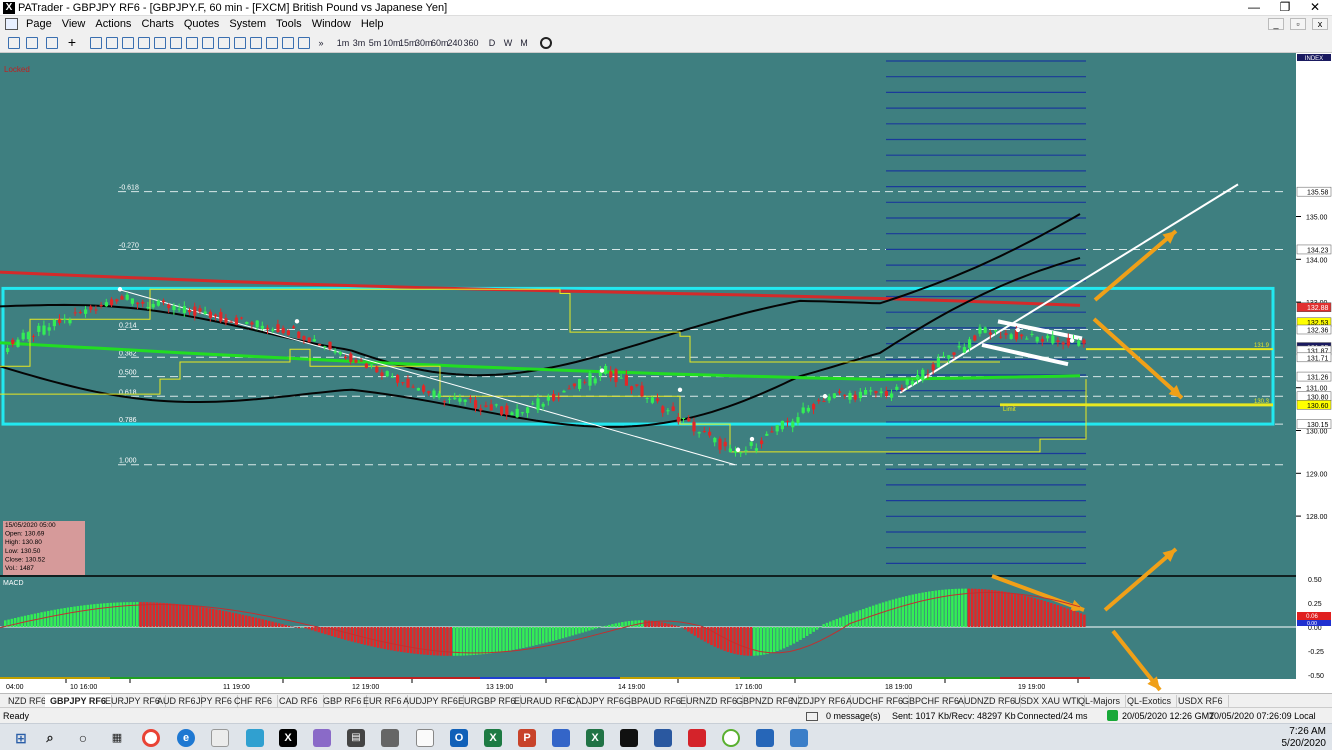  Describe the element at coordinates (853, 716) in the screenshot. I see `status-messages: 0 message(s)` at that location.